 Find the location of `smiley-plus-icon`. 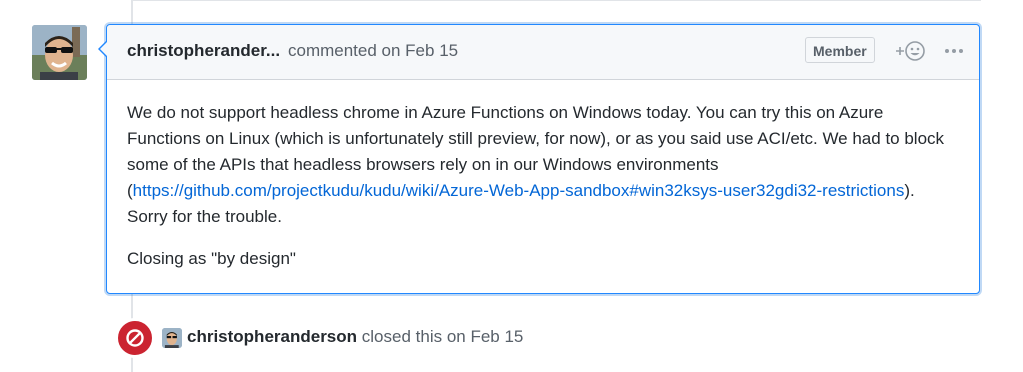

smiley-plus-icon is located at coordinates (910, 51).